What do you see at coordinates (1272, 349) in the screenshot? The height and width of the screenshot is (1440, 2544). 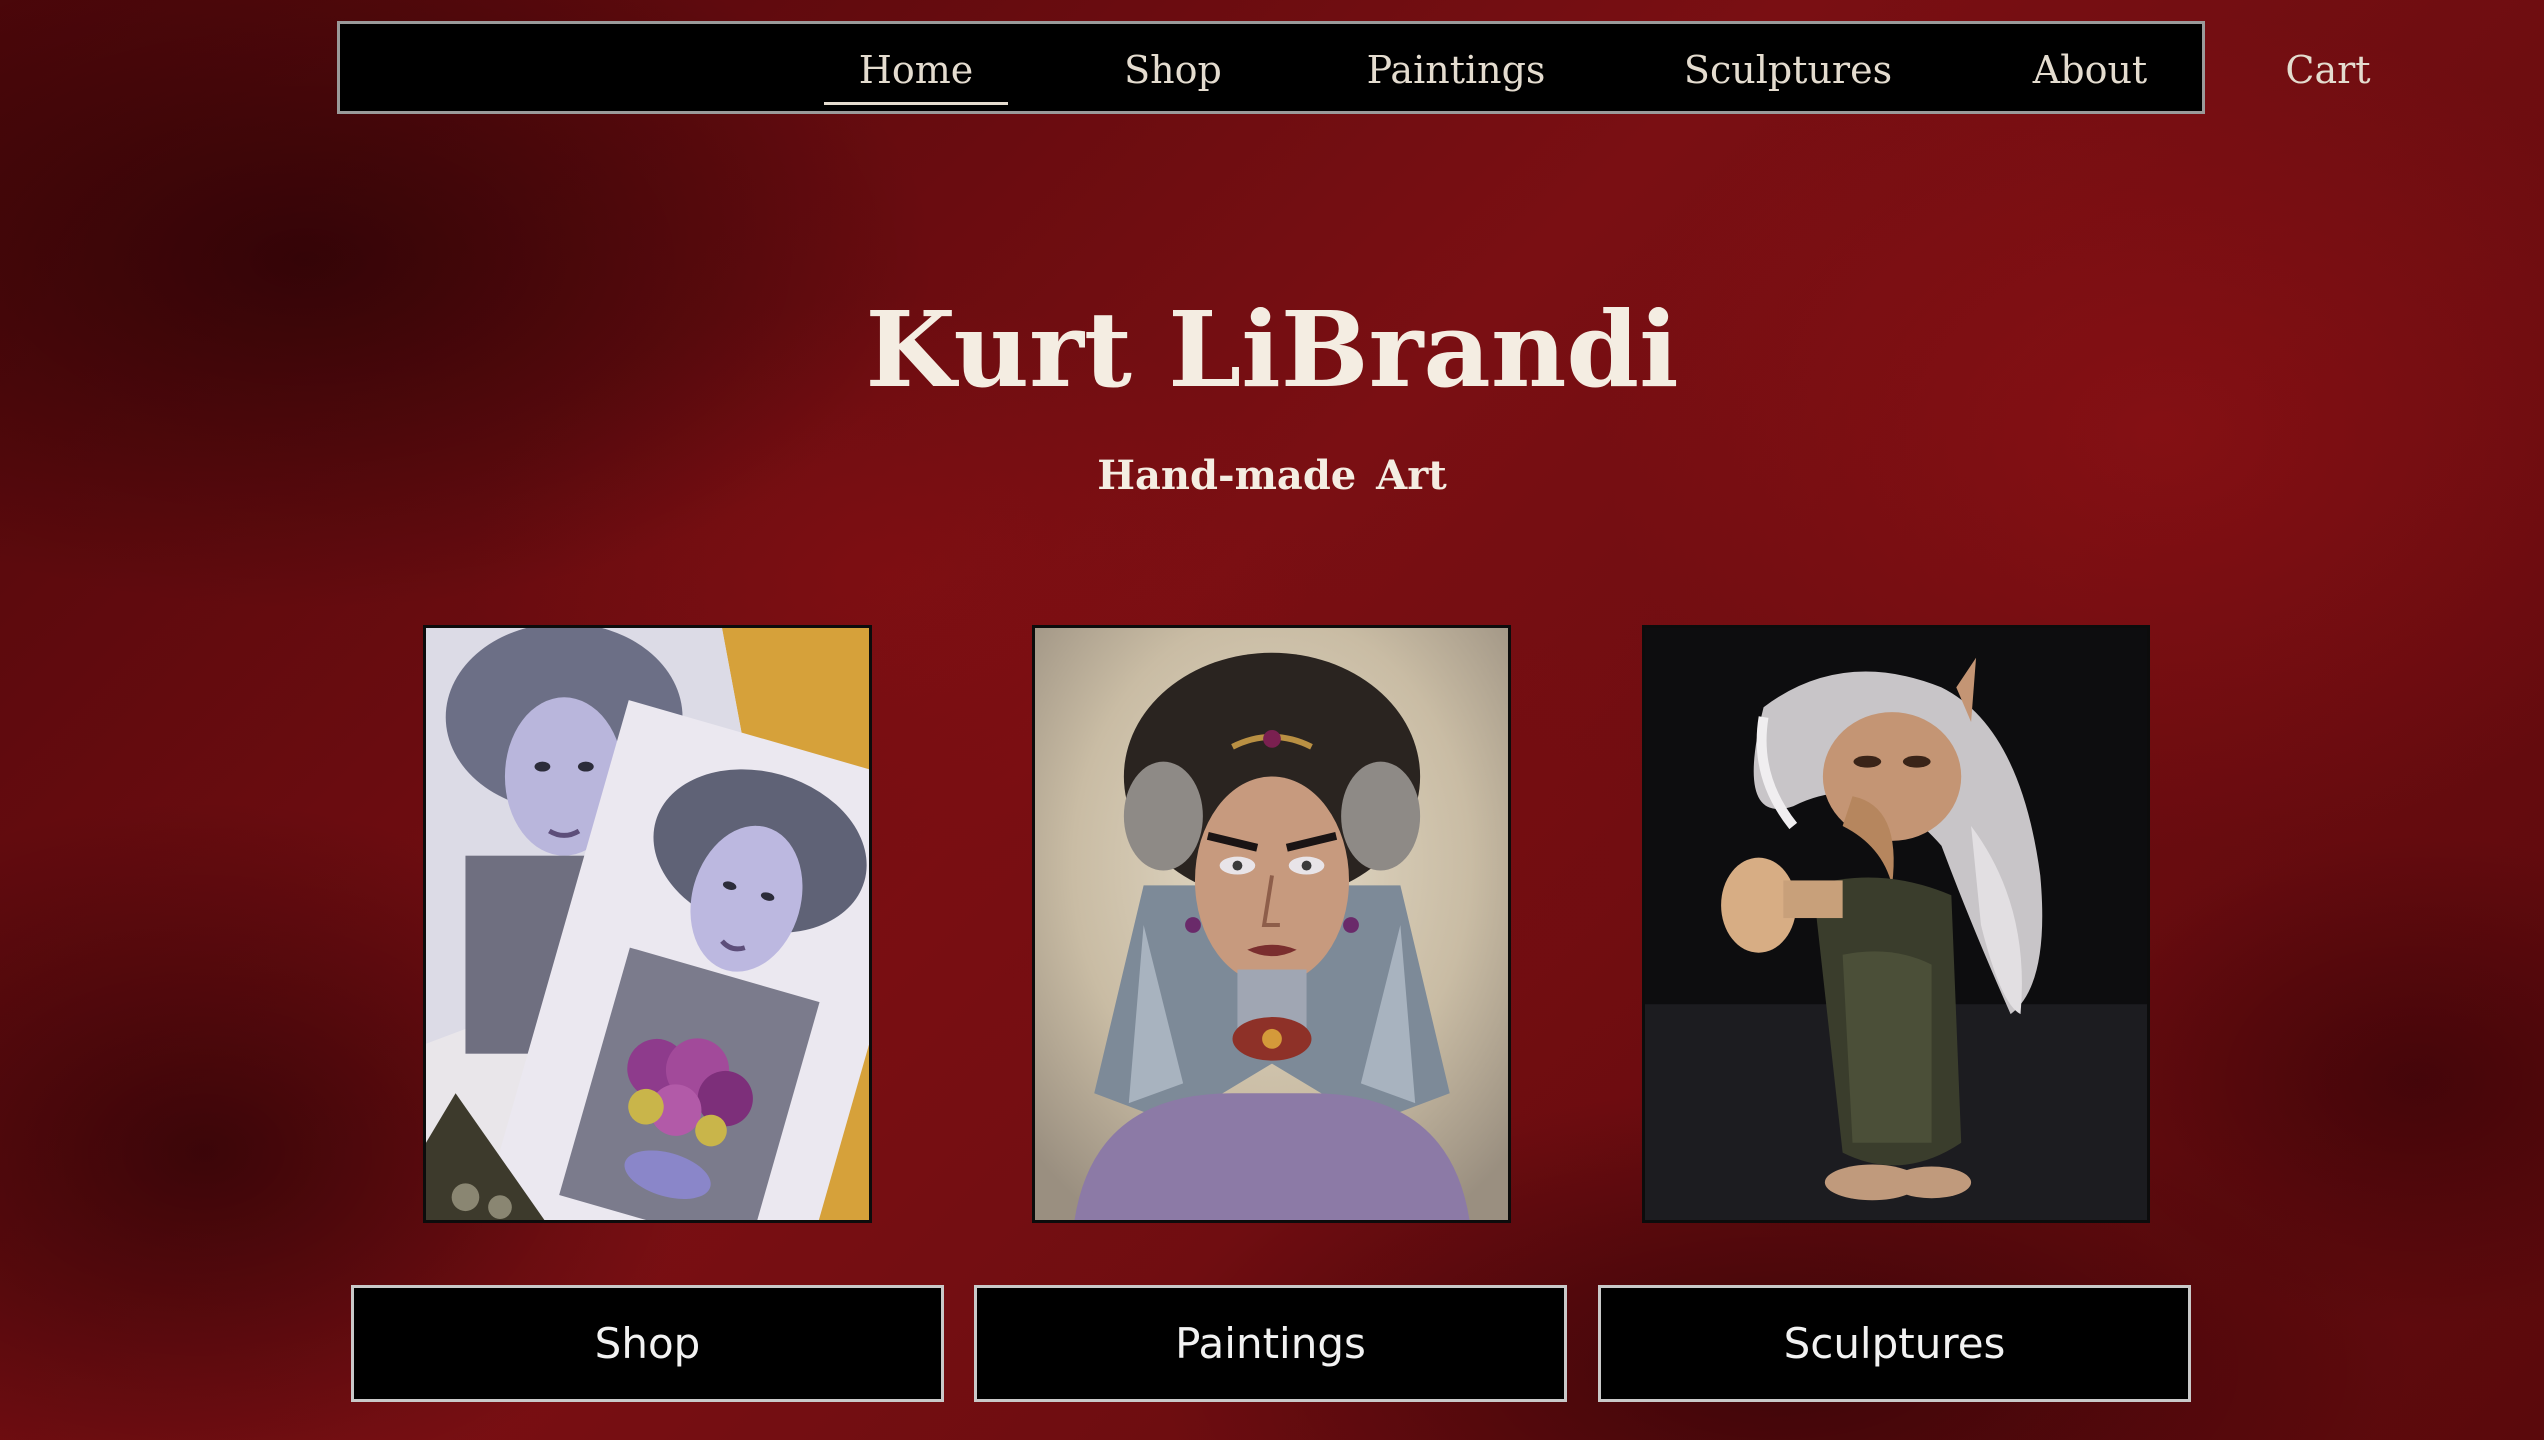 I see `site-title: Kurt LiBrandi` at bounding box center [1272, 349].